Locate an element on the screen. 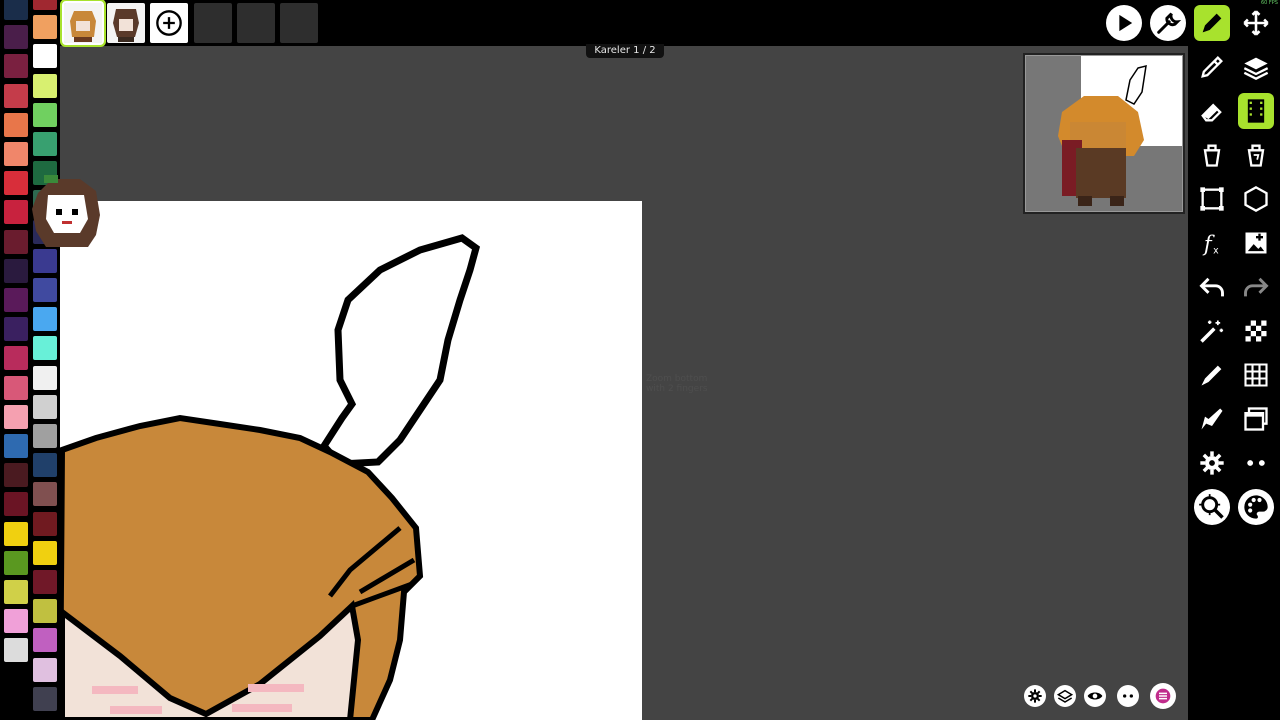 The width and height of the screenshot is (1280, 720). hexagon-icon is located at coordinates (1256, 199).